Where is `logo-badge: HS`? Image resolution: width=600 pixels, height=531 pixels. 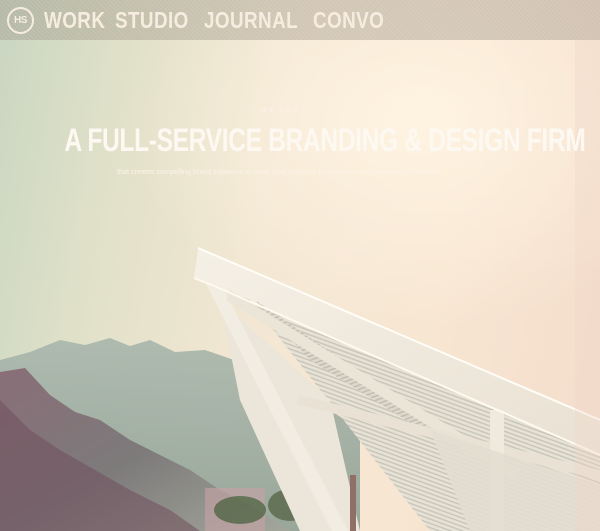 logo-badge: HS is located at coordinates (20, 20).